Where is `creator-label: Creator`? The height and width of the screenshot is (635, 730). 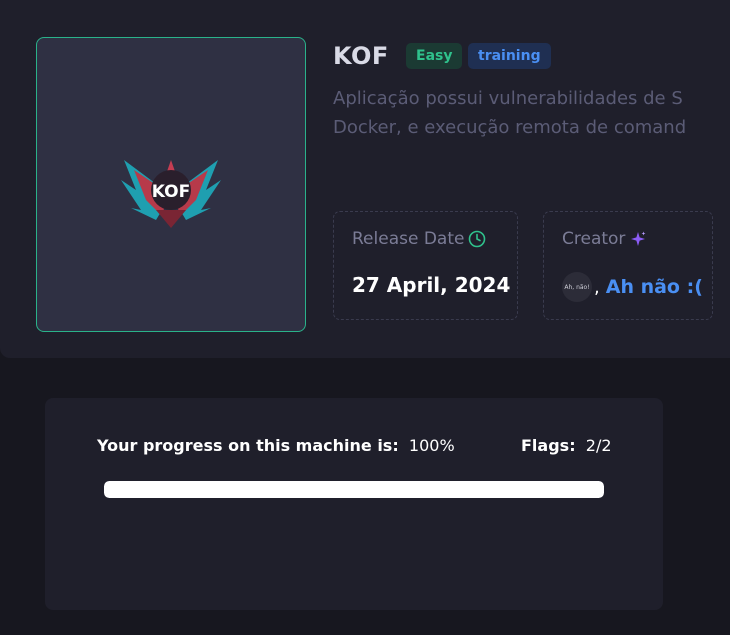
creator-label: Creator is located at coordinates (594, 239).